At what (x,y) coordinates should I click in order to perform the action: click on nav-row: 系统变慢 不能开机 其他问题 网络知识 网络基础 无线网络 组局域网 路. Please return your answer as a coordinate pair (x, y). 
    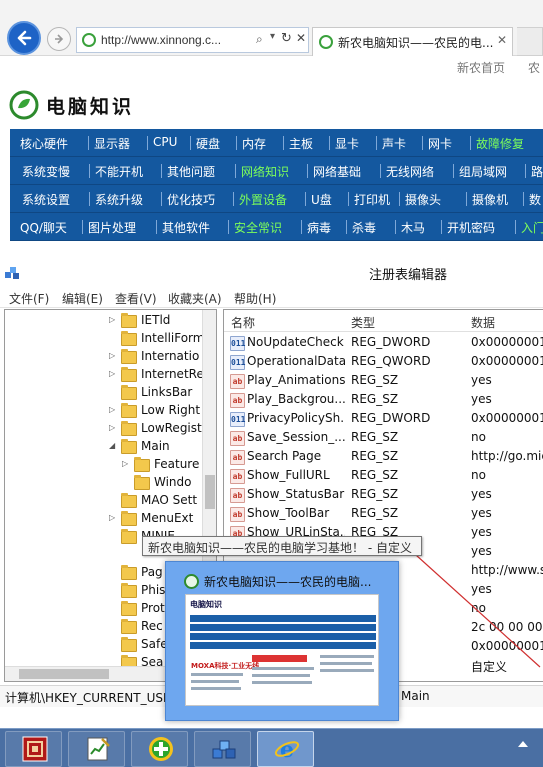
    Looking at the image, I should click on (276, 171).